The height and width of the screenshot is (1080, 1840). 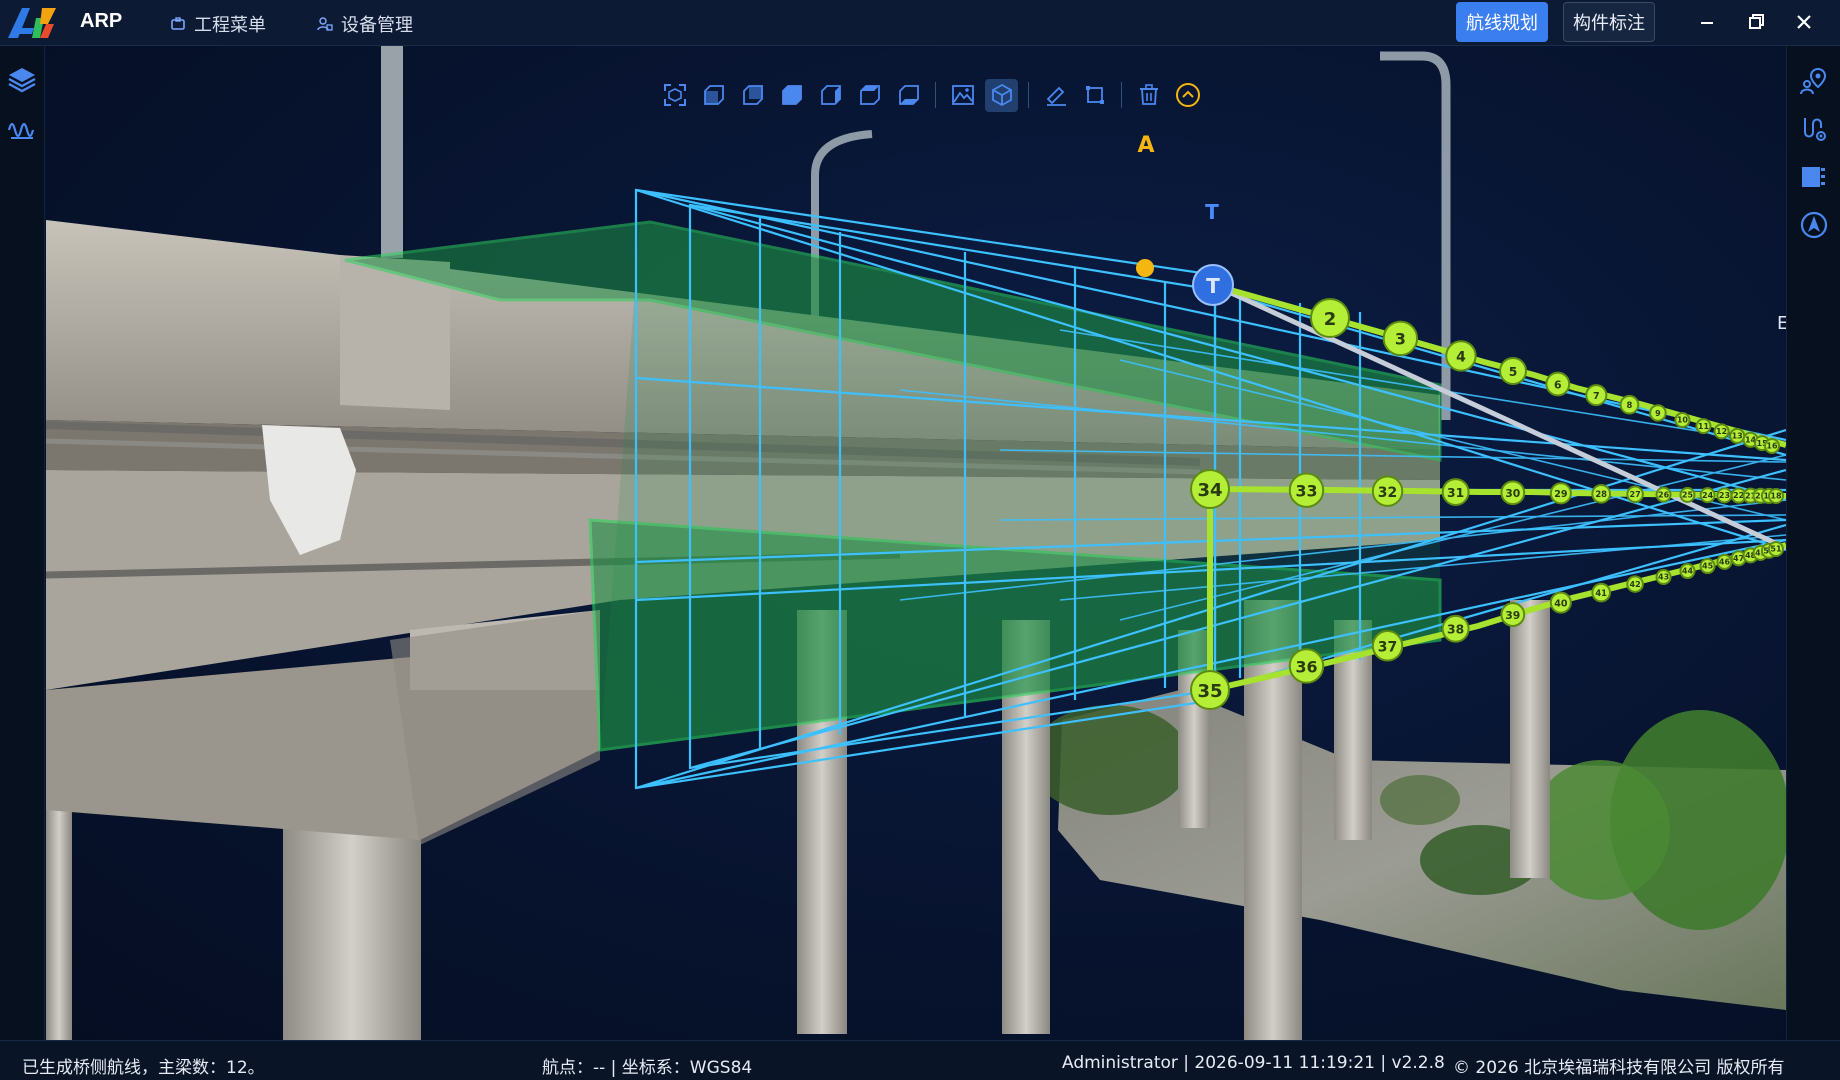 I want to click on top-row-waypoint: 11, so click(x=1703, y=426).